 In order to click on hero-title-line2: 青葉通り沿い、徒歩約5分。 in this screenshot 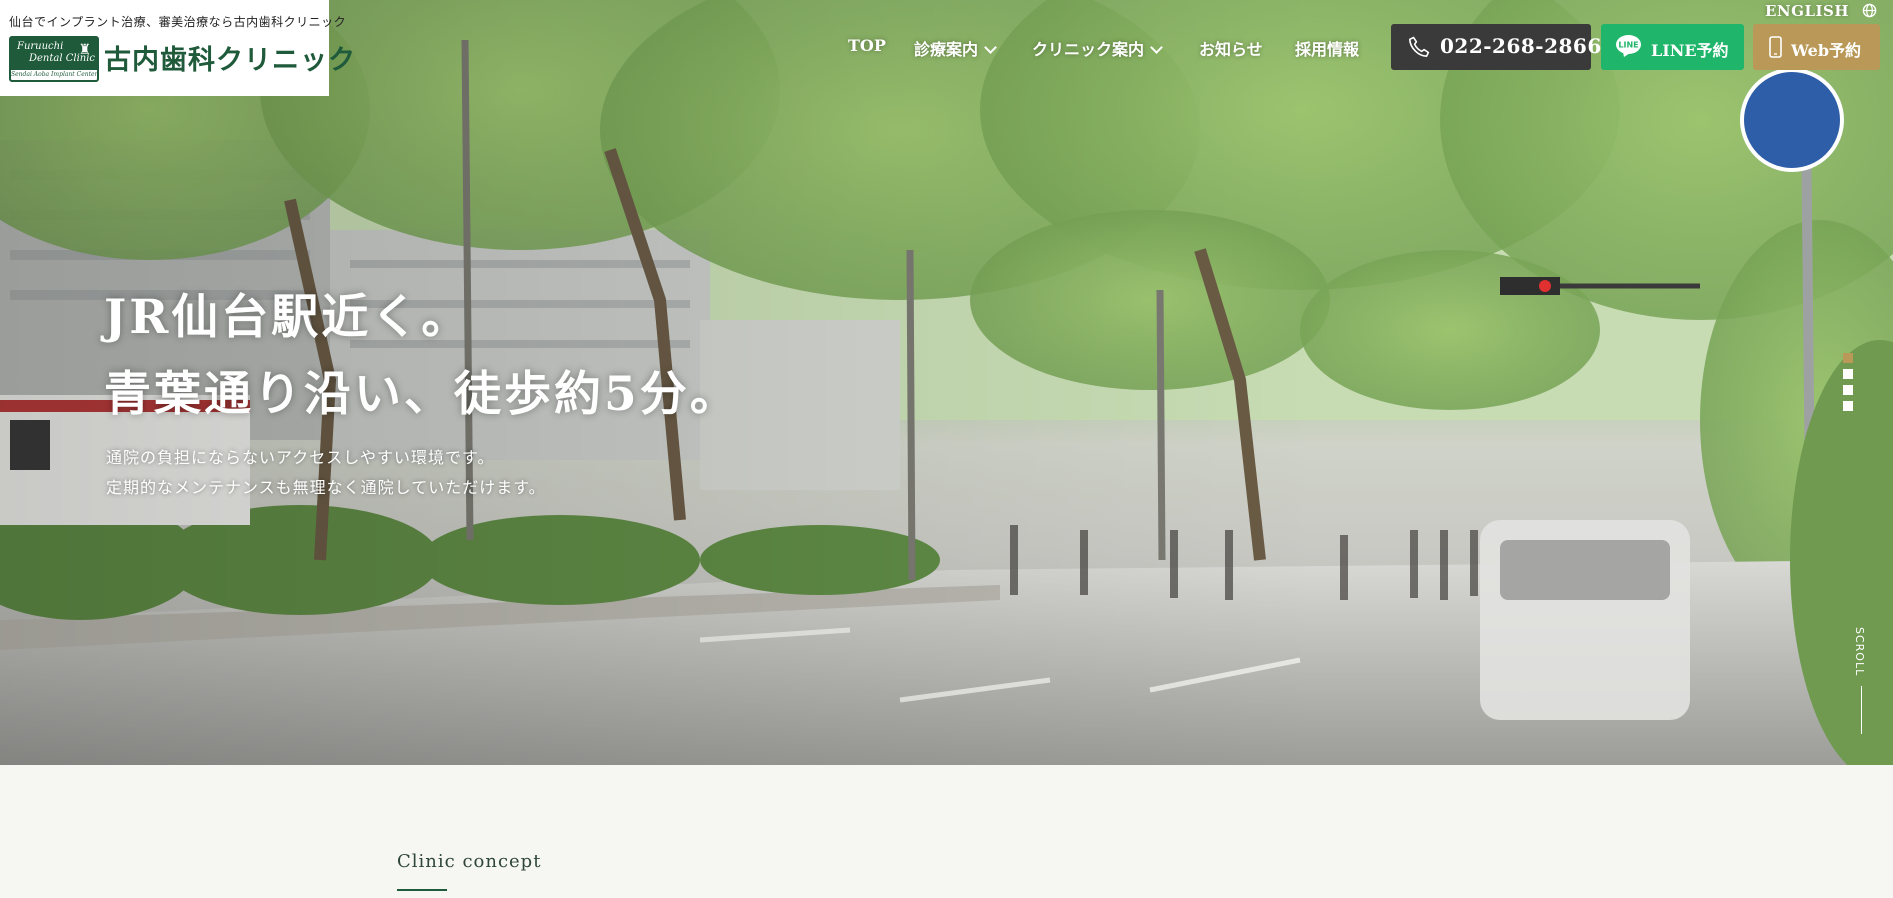, I will do `click(422, 394)`.